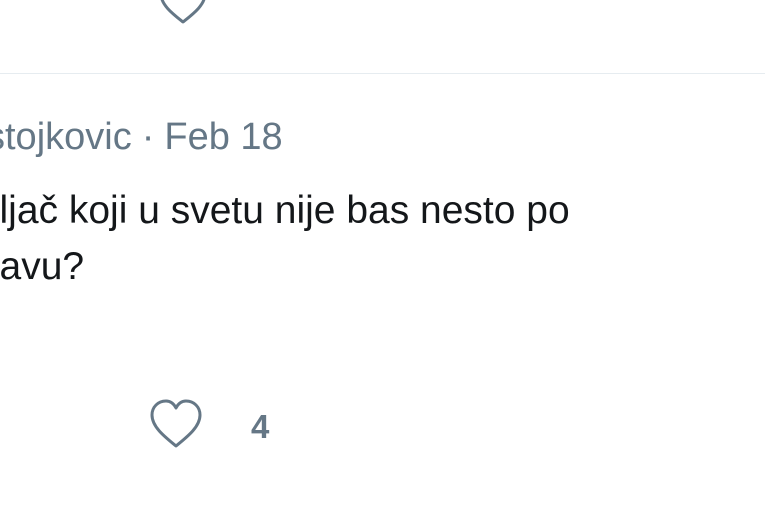 Image resolution: width=765 pixels, height=510 pixels. I want to click on reply-text-line: vljač koji u svetu nije bas nesto po, so click(285, 210).